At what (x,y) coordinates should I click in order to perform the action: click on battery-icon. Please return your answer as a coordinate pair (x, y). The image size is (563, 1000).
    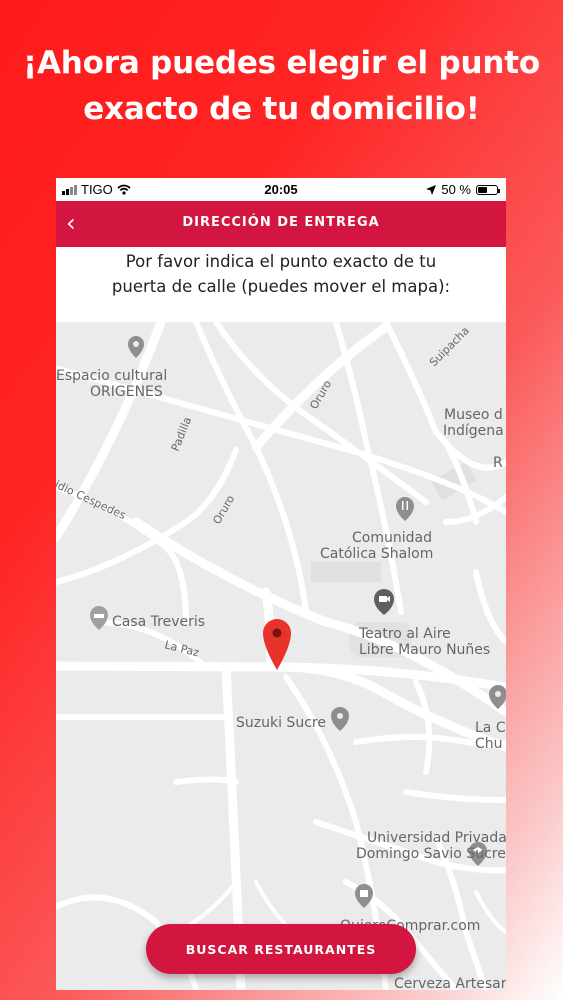
    Looking at the image, I should click on (488, 189).